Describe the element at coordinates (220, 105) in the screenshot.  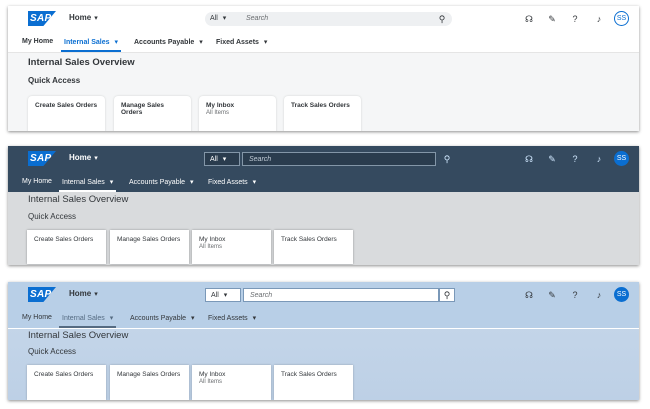
I see `tile-title: My Inbox` at that location.